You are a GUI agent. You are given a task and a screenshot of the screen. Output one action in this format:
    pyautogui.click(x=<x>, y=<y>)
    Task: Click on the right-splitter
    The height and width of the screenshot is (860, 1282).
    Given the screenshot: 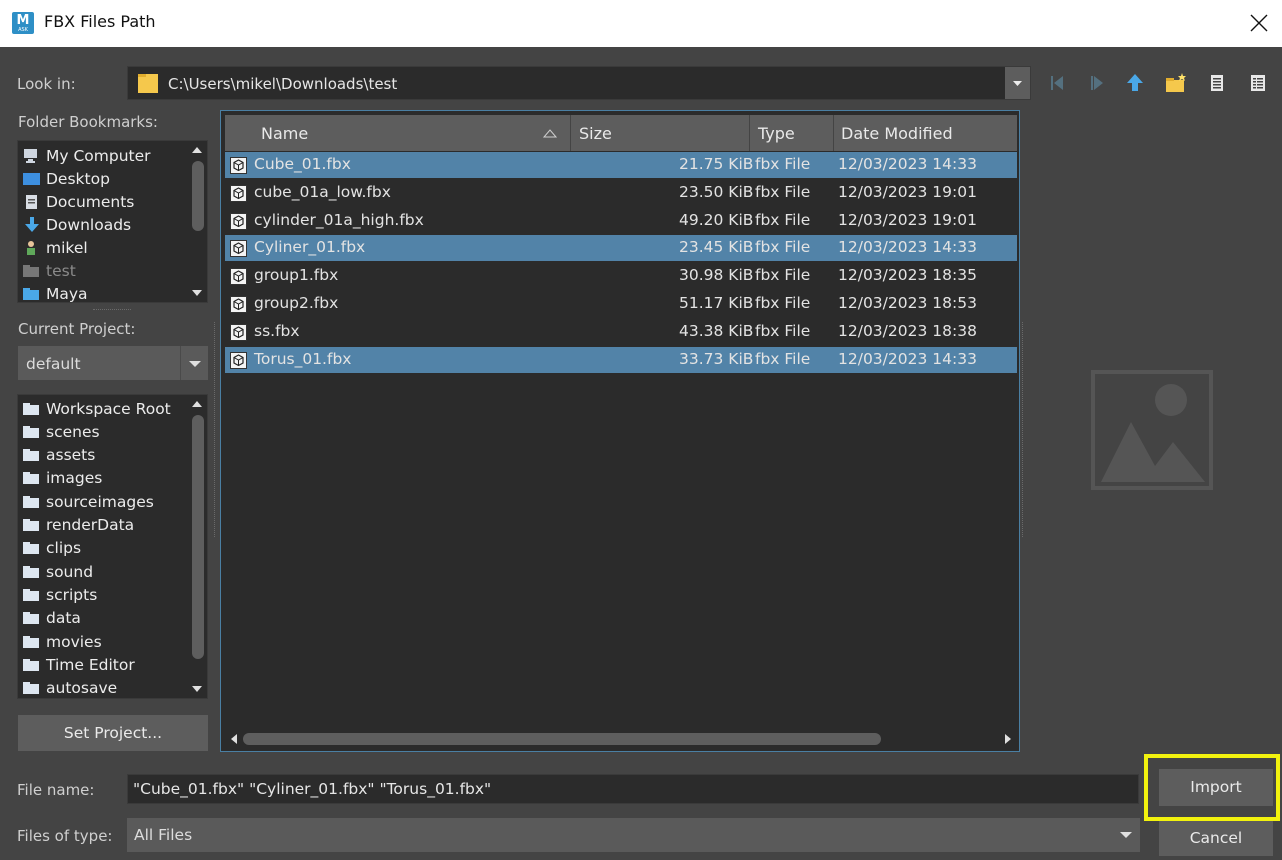 What is the action you would take?
    pyautogui.click(x=1022, y=429)
    